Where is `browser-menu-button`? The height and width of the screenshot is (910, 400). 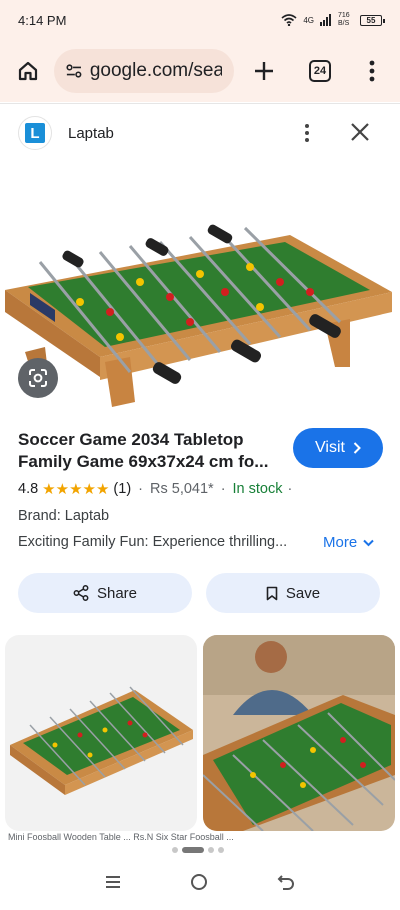
browser-menu-button is located at coordinates (372, 71).